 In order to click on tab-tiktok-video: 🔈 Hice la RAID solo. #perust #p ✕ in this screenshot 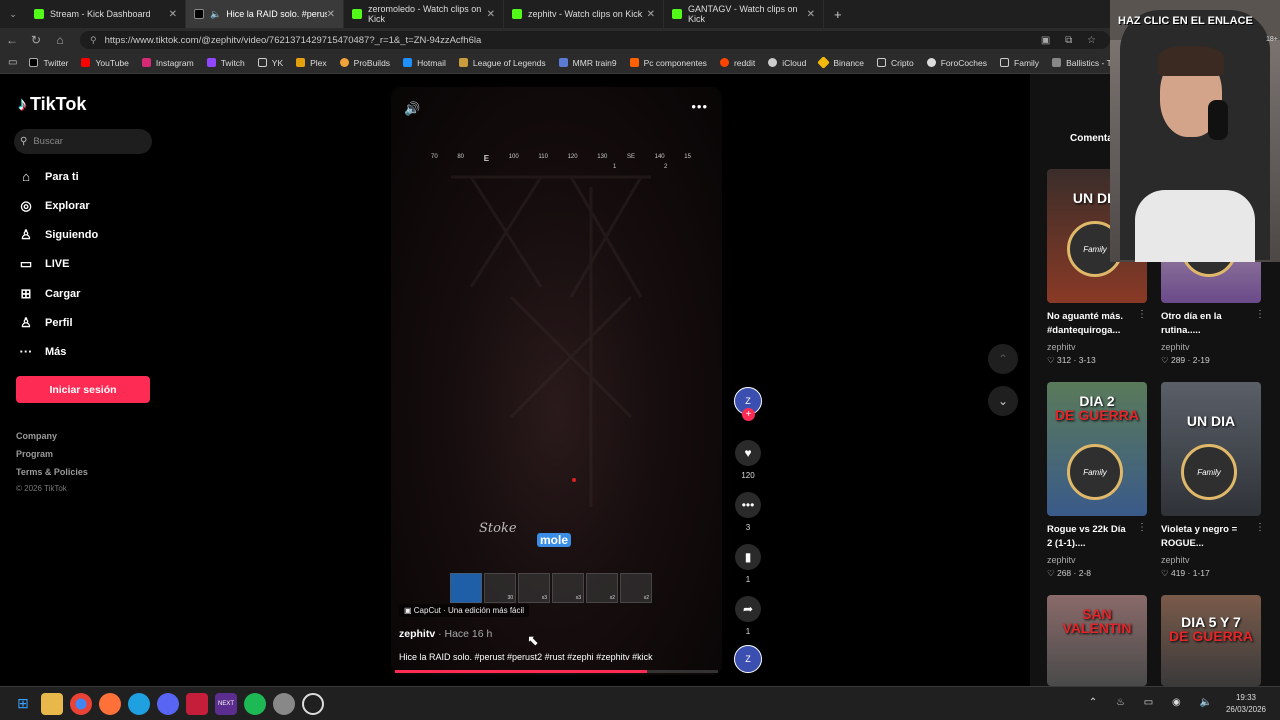, I will do `click(265, 14)`.